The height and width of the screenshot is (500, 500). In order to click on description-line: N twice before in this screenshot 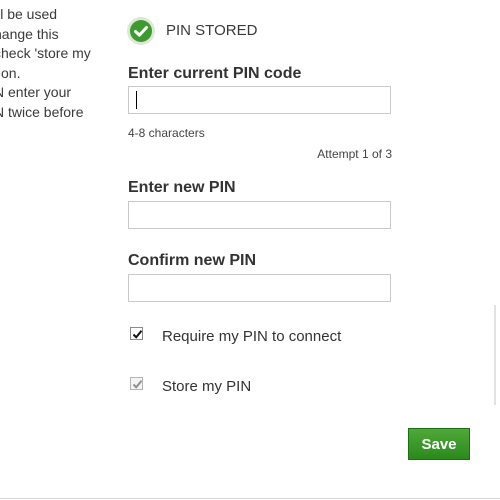, I will do `click(42, 111)`.